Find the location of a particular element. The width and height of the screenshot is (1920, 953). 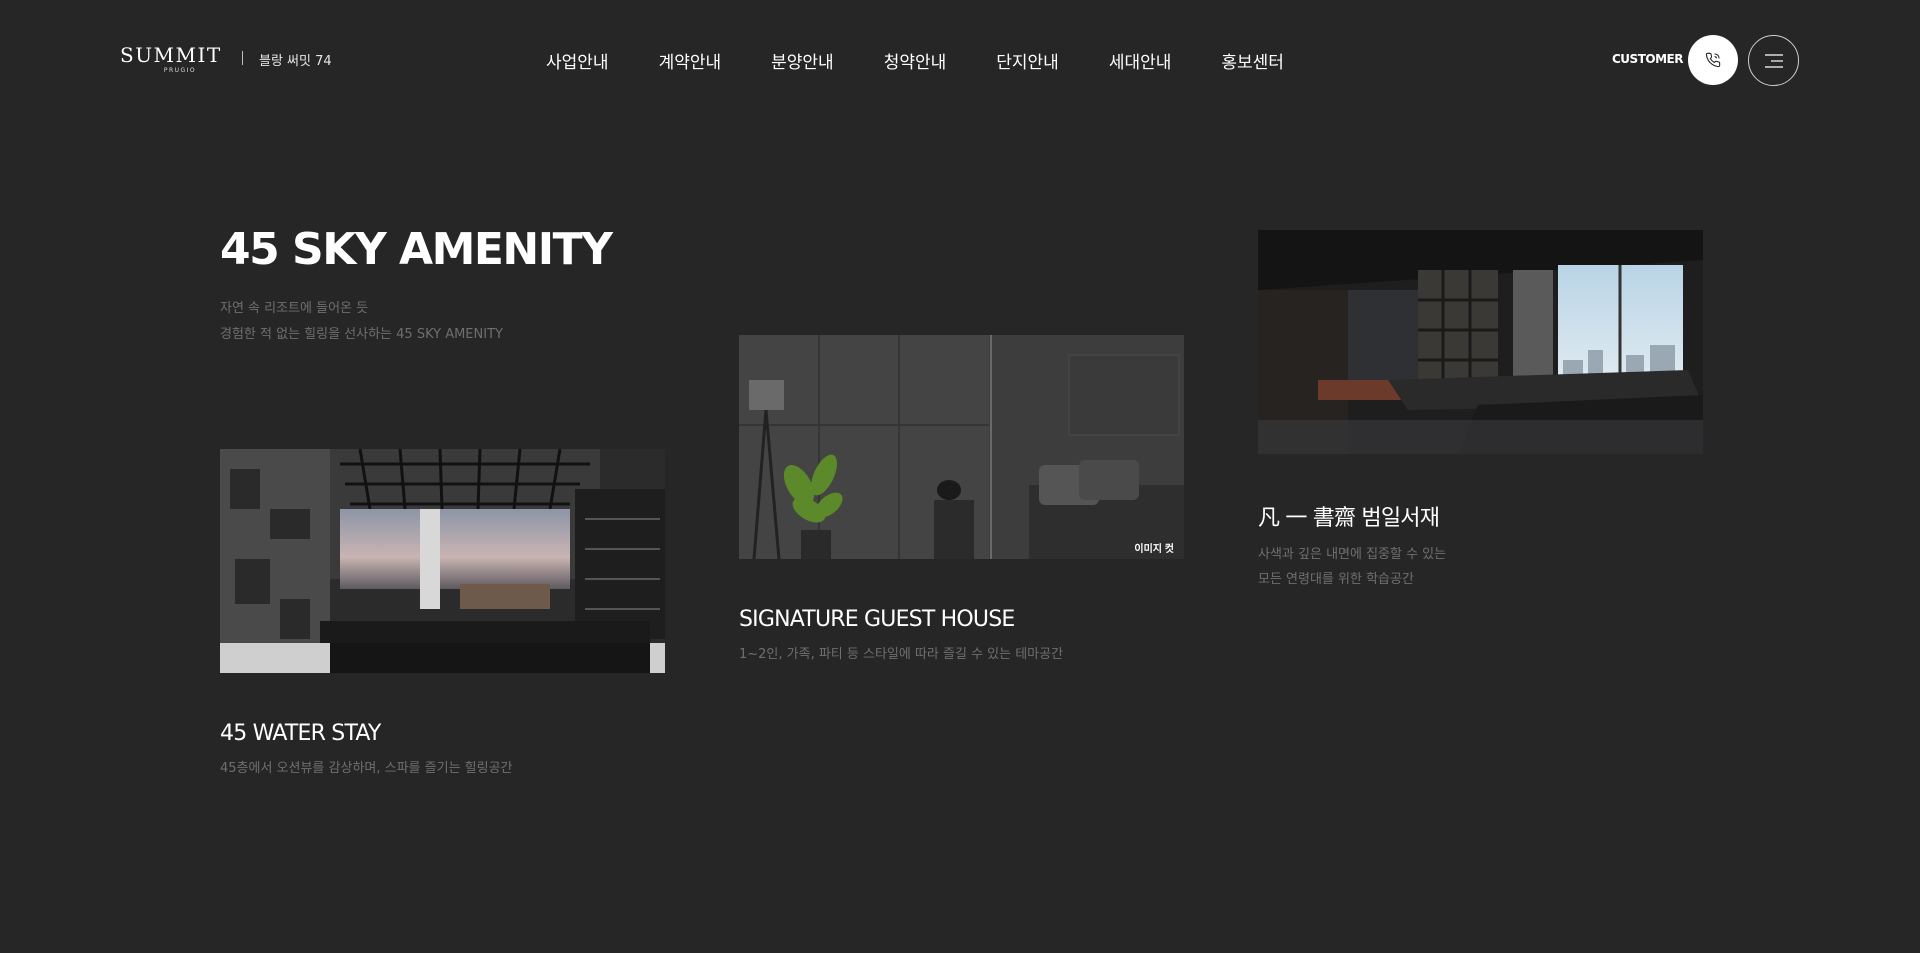

image-cut-badge: 이미지 컷 is located at coordinates (1154, 548).